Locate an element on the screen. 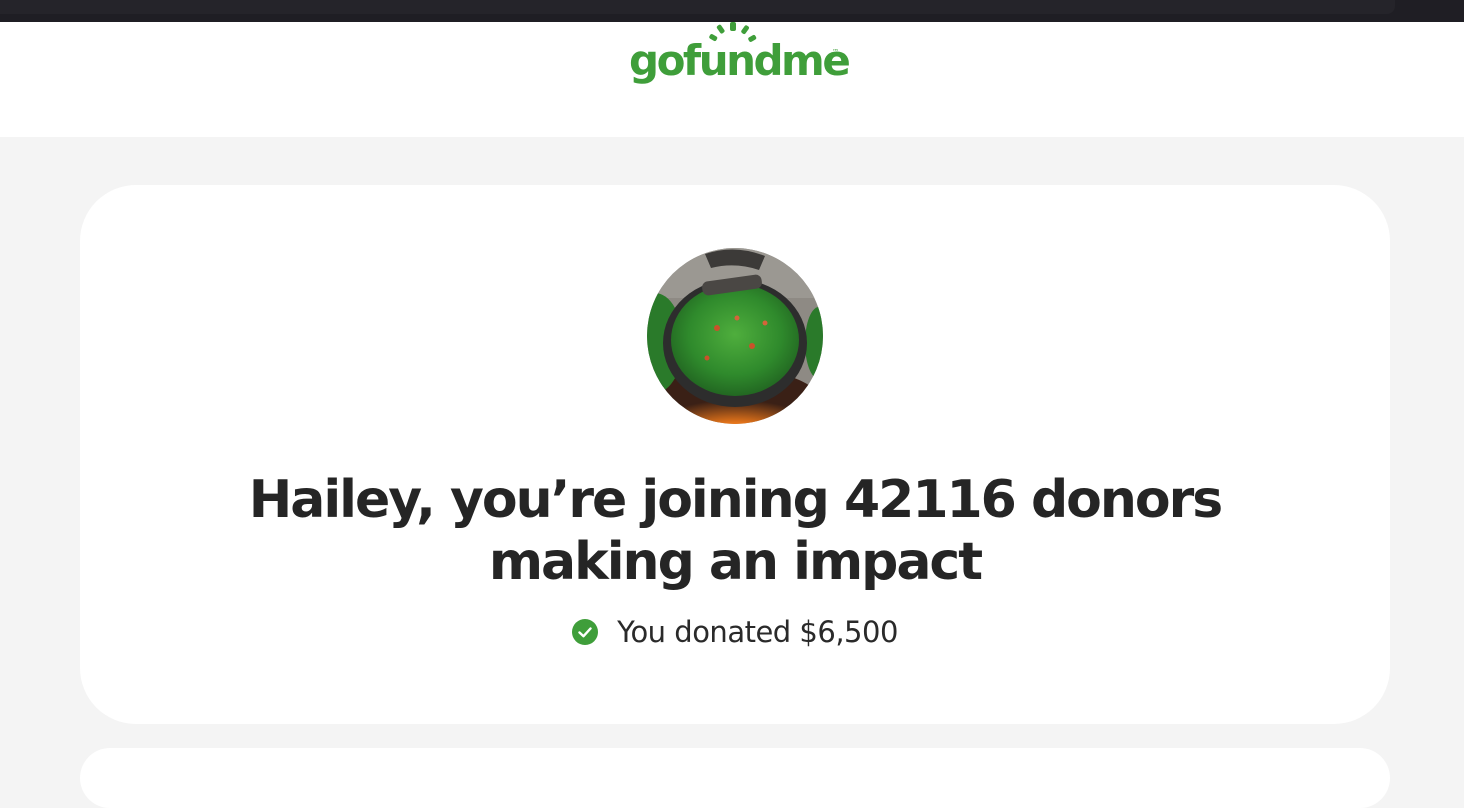 The height and width of the screenshot is (808, 1464). campaign-avatar is located at coordinates (735, 336).